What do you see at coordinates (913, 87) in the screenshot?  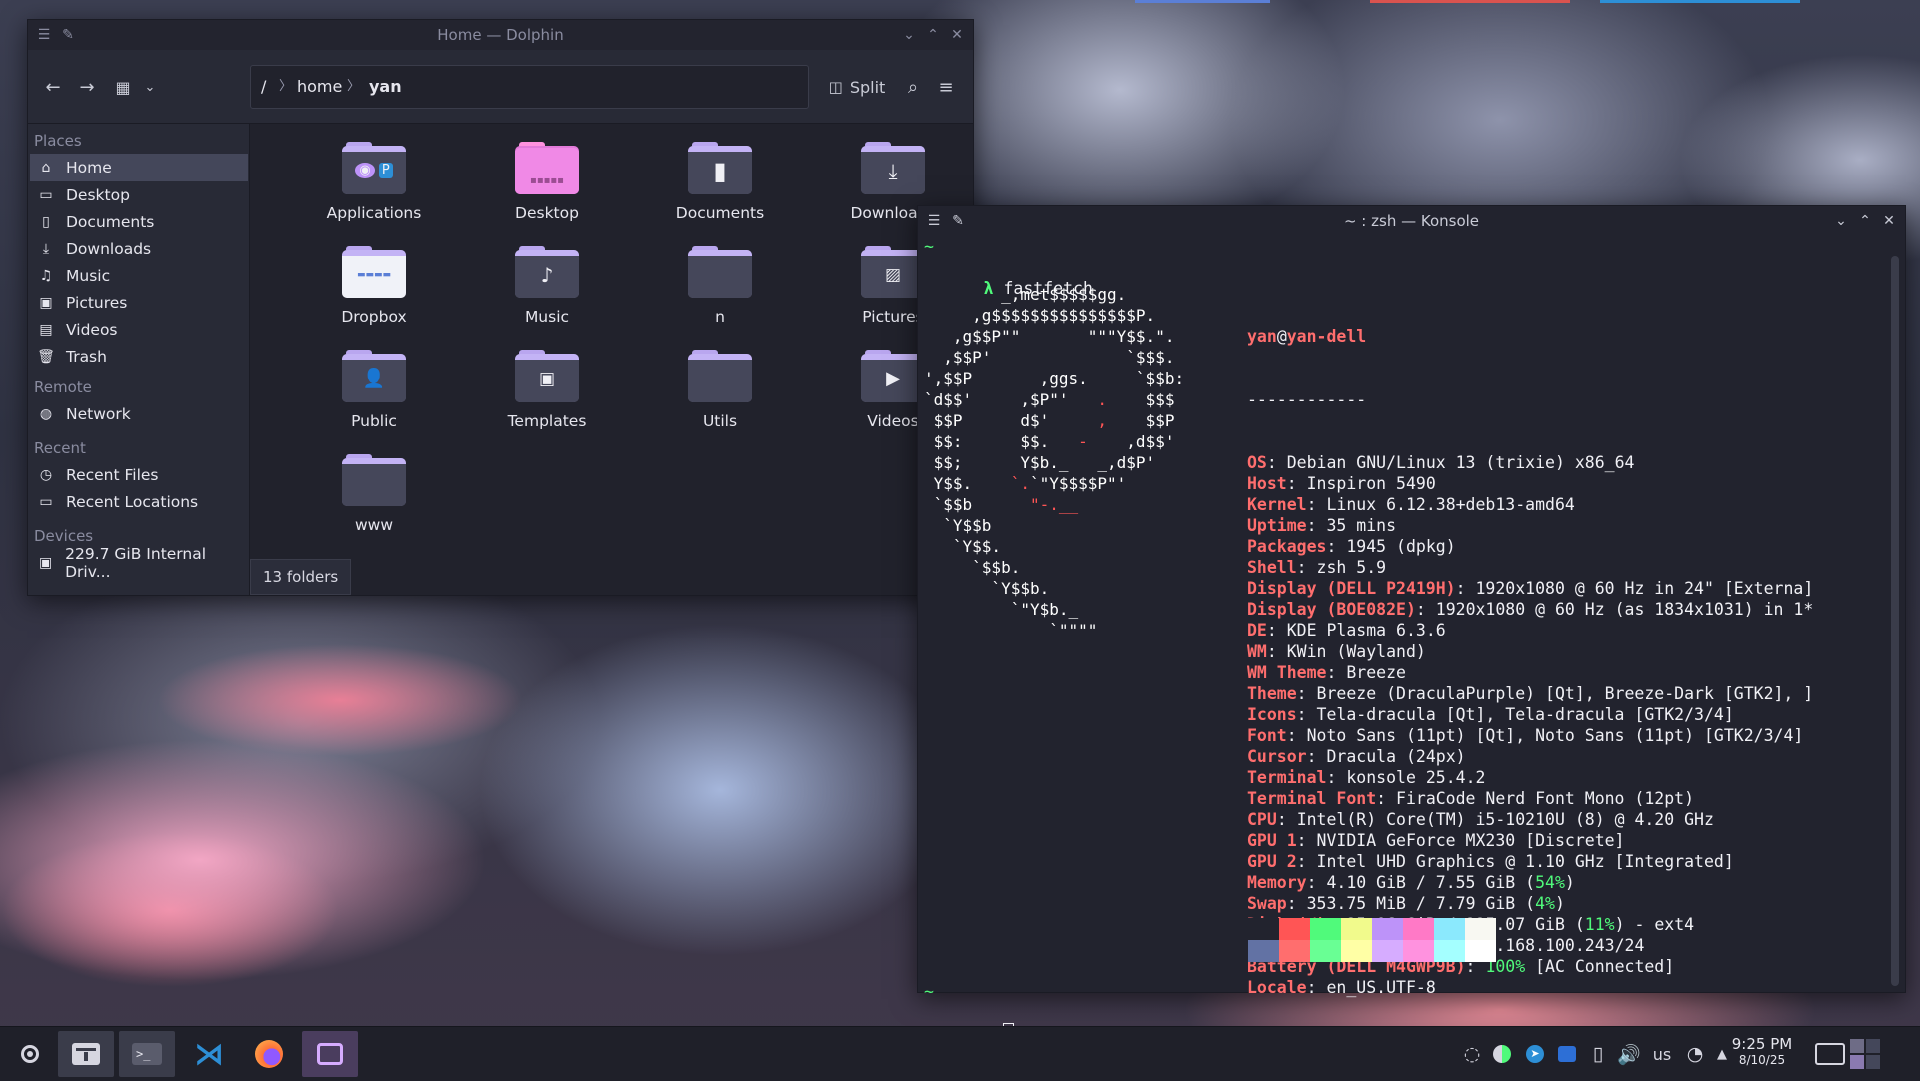 I see `search-button: ⌕` at bounding box center [913, 87].